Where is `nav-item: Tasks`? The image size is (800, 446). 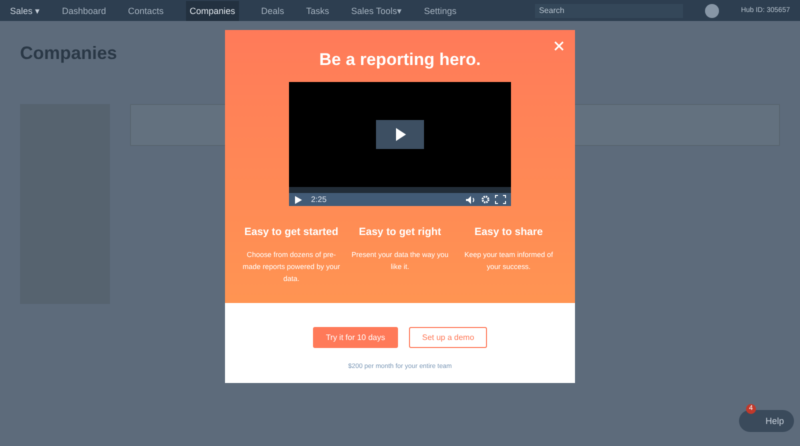 nav-item: Tasks is located at coordinates (318, 11).